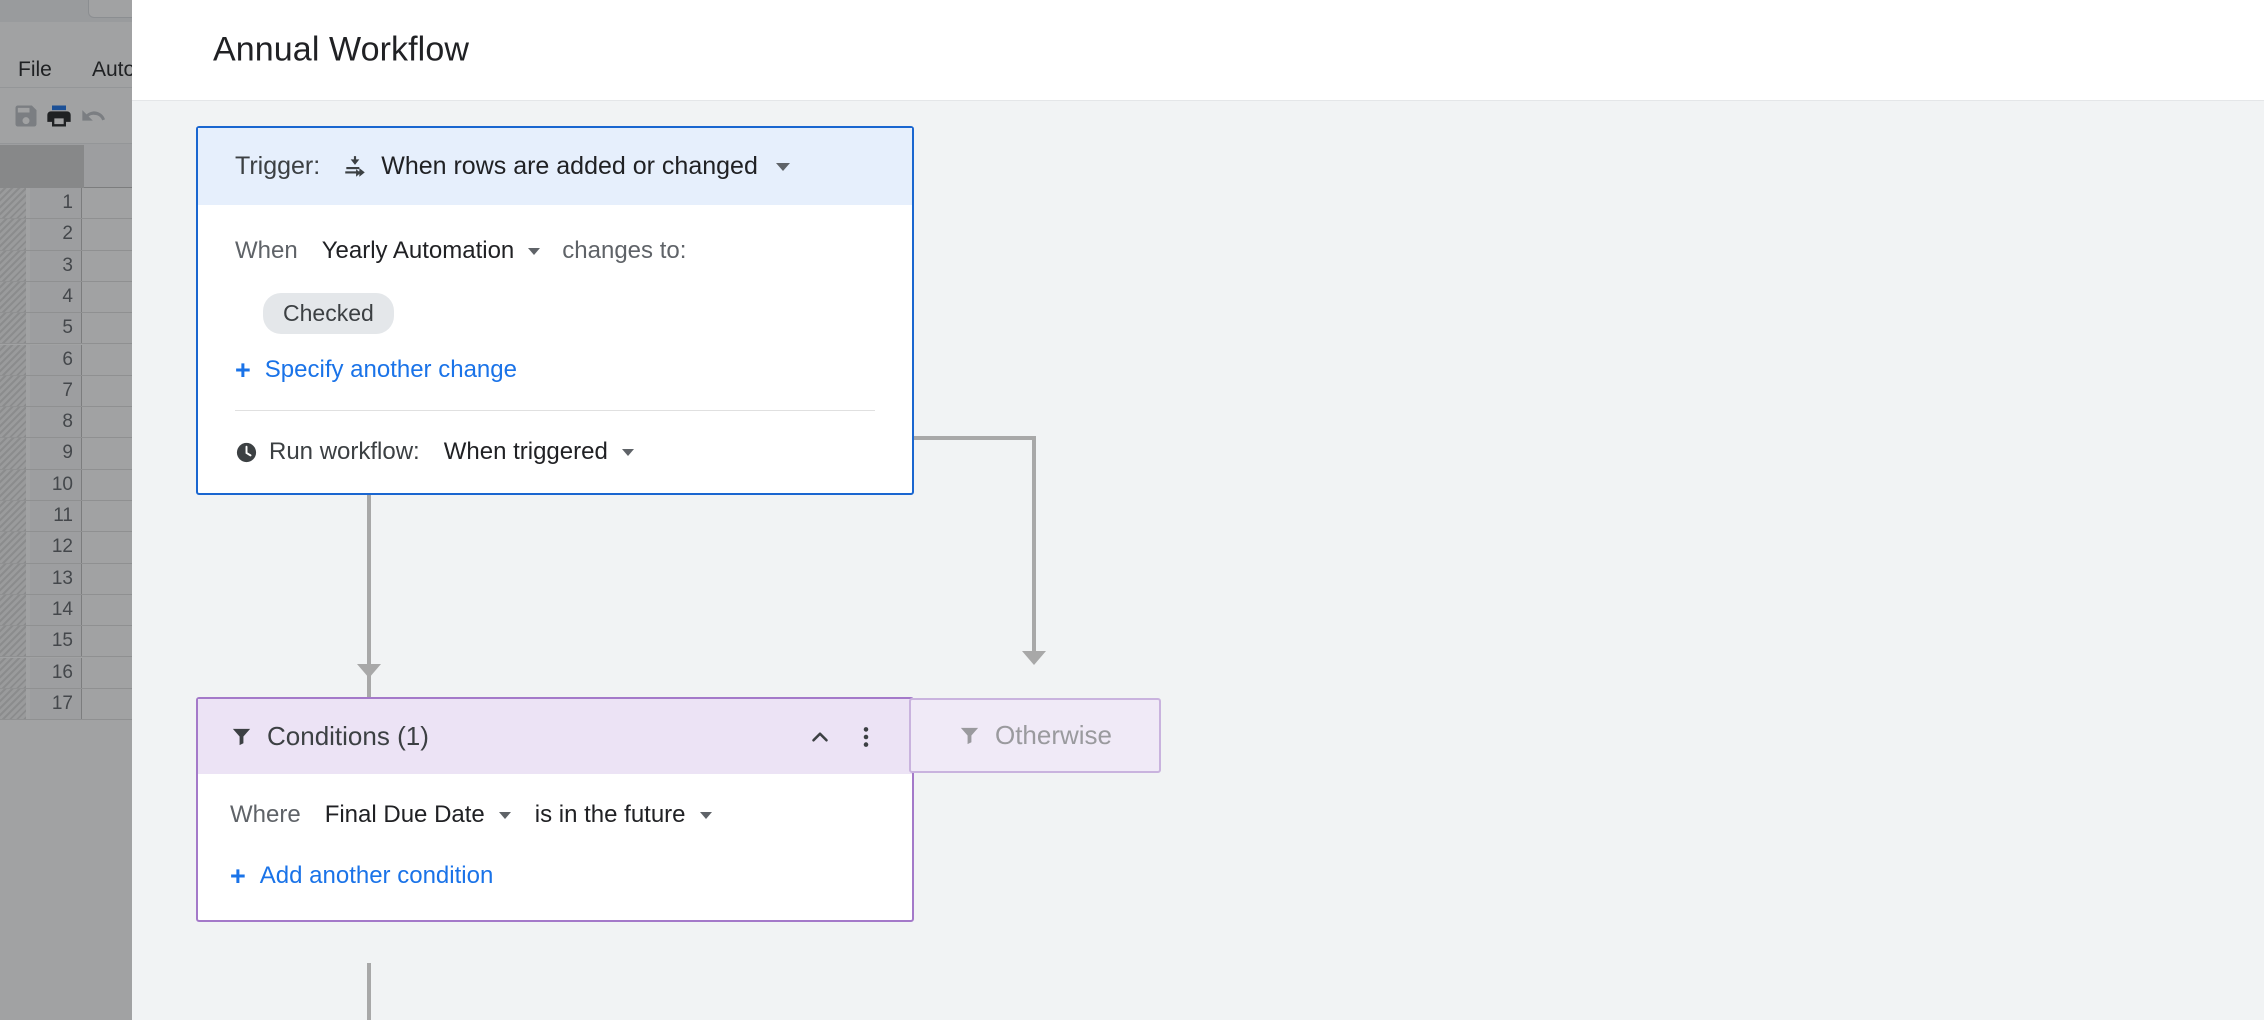 The width and height of the screenshot is (2264, 1020). What do you see at coordinates (341, 49) in the screenshot?
I see `page-title: Annual Workflow` at bounding box center [341, 49].